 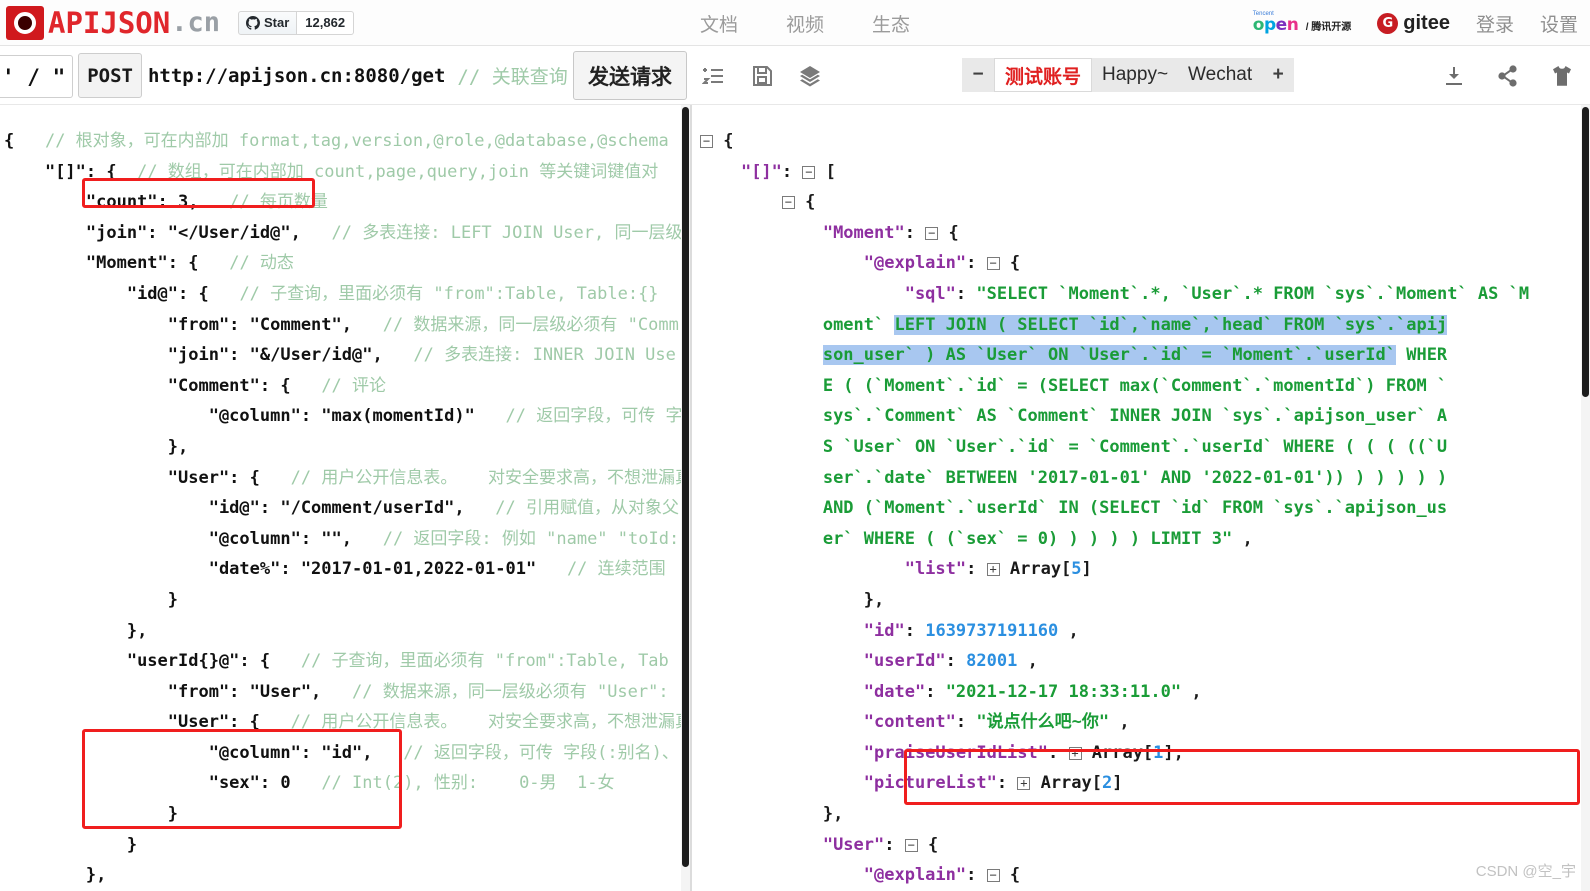 I want to click on response-toolbar-right-icons, so click(x=1508, y=75).